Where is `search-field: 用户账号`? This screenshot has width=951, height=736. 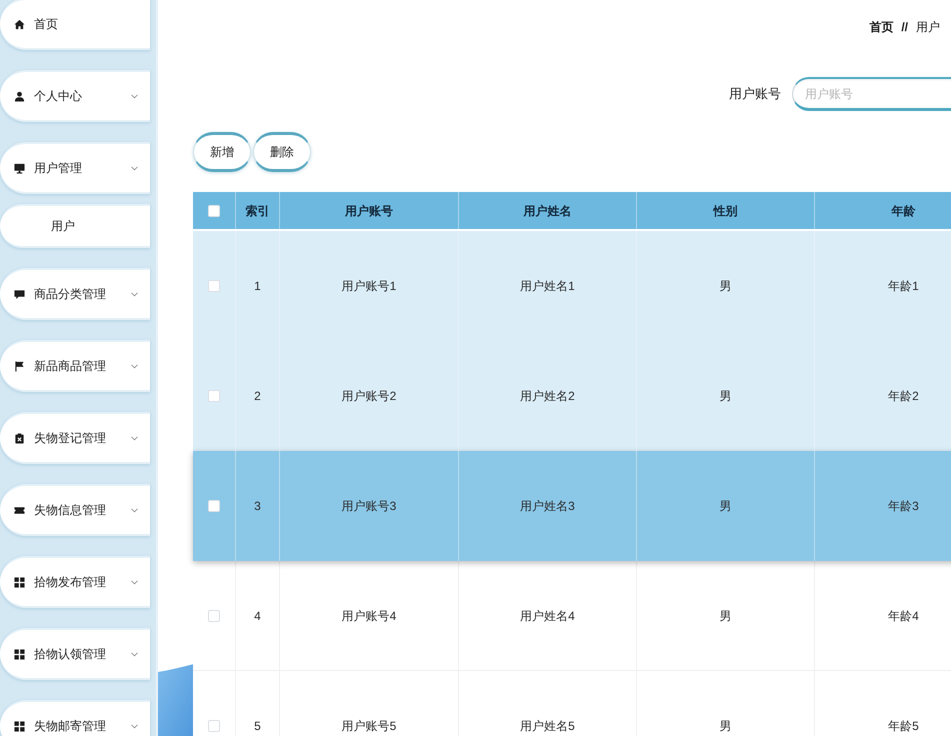
search-field: 用户账号 is located at coordinates (871, 94).